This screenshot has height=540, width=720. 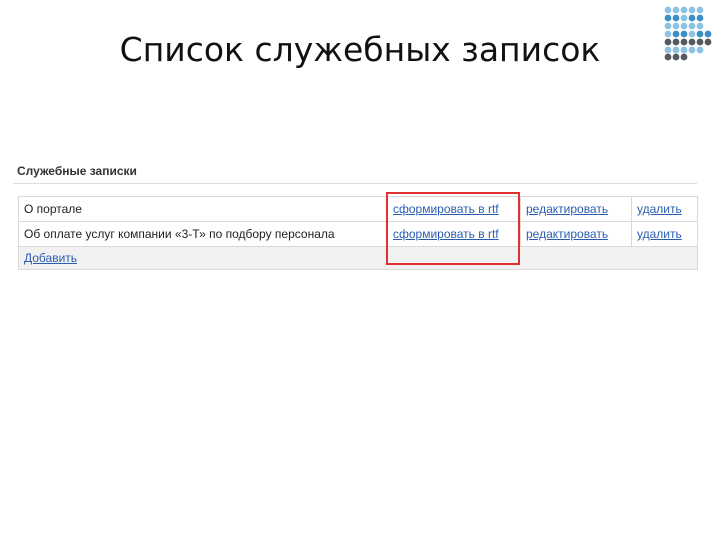 What do you see at coordinates (50, 258) in the screenshot?
I see `add-link: Добавить` at bounding box center [50, 258].